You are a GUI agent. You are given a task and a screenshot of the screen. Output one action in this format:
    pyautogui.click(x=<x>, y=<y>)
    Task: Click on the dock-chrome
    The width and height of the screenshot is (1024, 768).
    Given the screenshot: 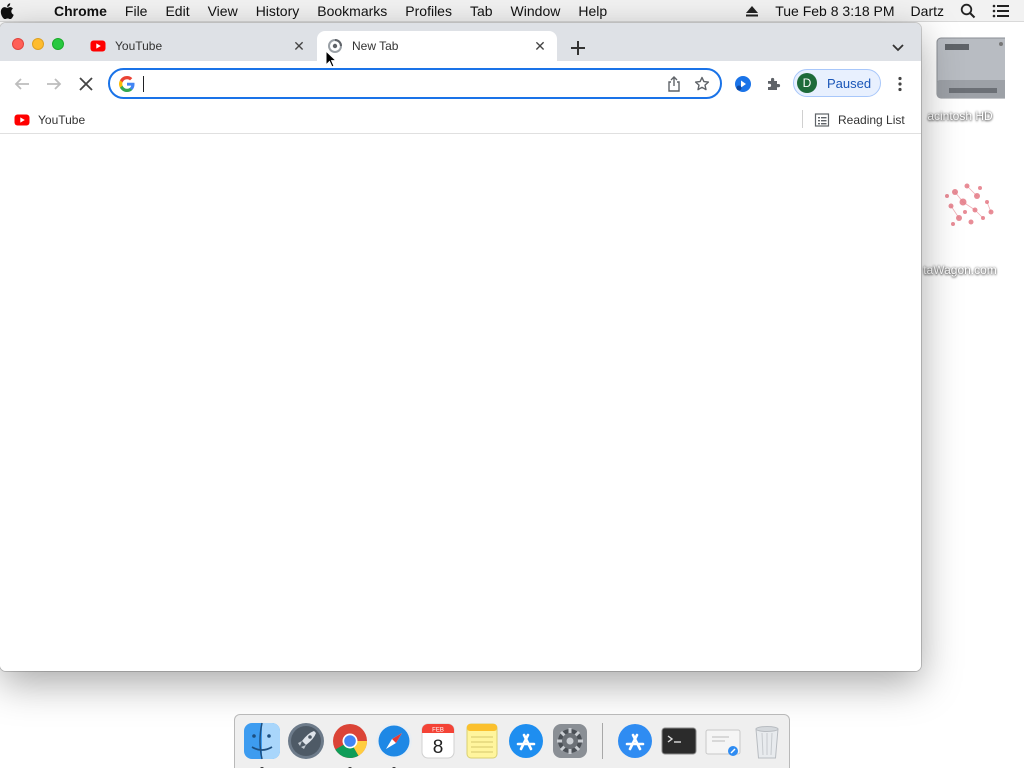 What is the action you would take?
    pyautogui.click(x=350, y=744)
    